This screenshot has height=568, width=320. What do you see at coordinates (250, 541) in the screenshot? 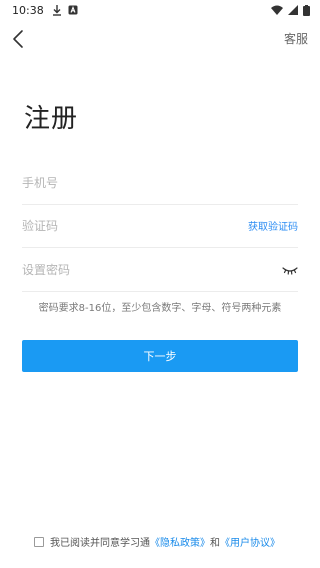
I see `user-agreement-link: 《用户协议》` at bounding box center [250, 541].